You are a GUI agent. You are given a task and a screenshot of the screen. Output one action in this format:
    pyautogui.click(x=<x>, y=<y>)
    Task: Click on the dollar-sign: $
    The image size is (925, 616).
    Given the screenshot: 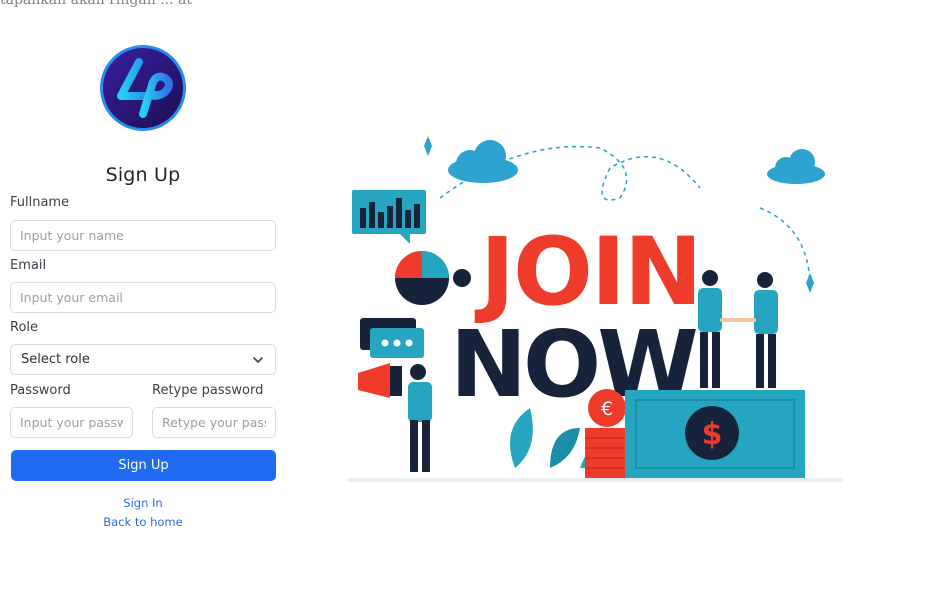 What is the action you would take?
    pyautogui.click(x=712, y=434)
    